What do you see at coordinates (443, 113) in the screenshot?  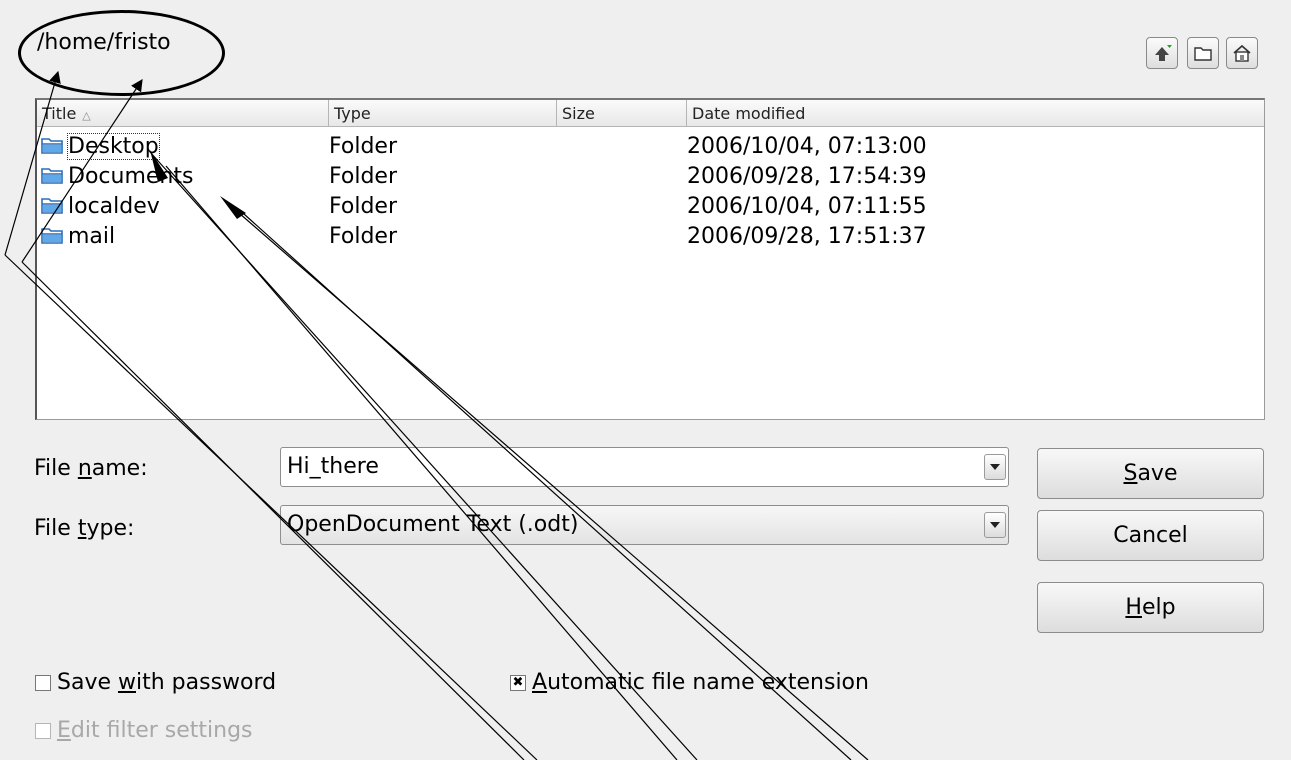 I see `column-header-type: Type` at bounding box center [443, 113].